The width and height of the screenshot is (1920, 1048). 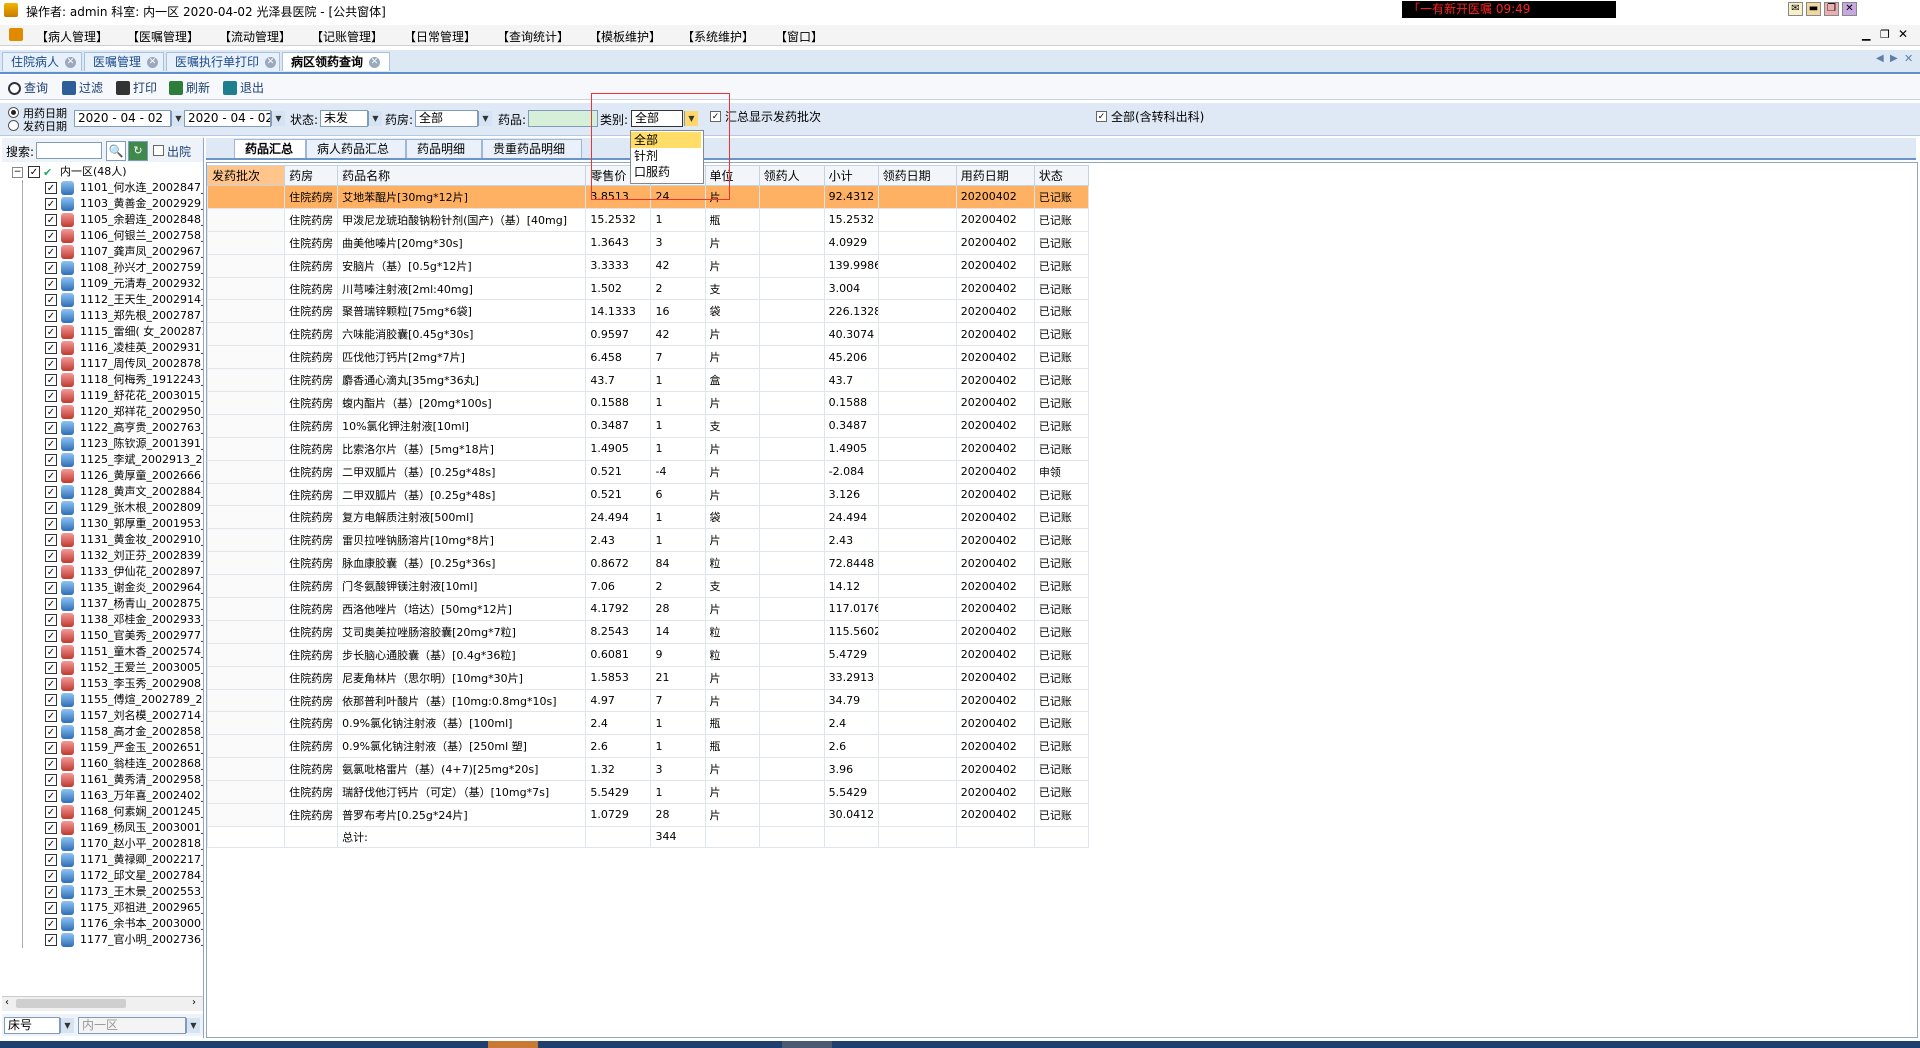 What do you see at coordinates (444, 148) in the screenshot?
I see `tab-drug-detail: 药品明细` at bounding box center [444, 148].